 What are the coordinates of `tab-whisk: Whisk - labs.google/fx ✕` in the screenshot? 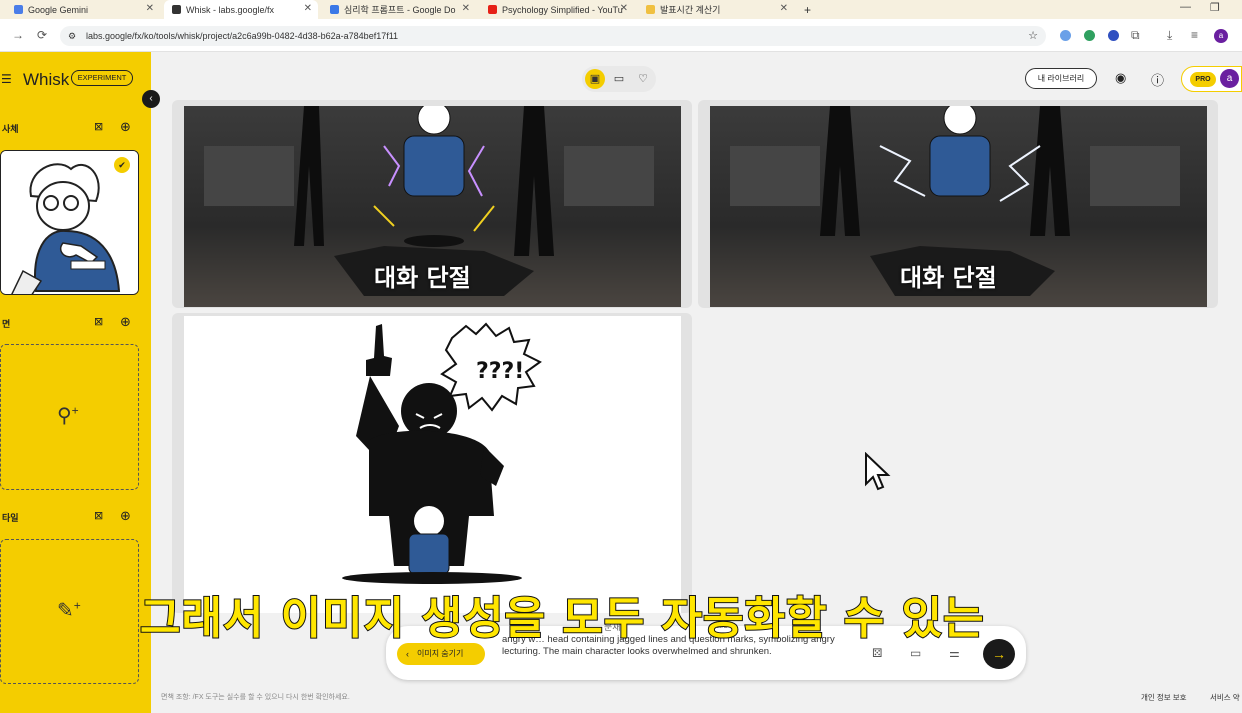 It's located at (241, 9).